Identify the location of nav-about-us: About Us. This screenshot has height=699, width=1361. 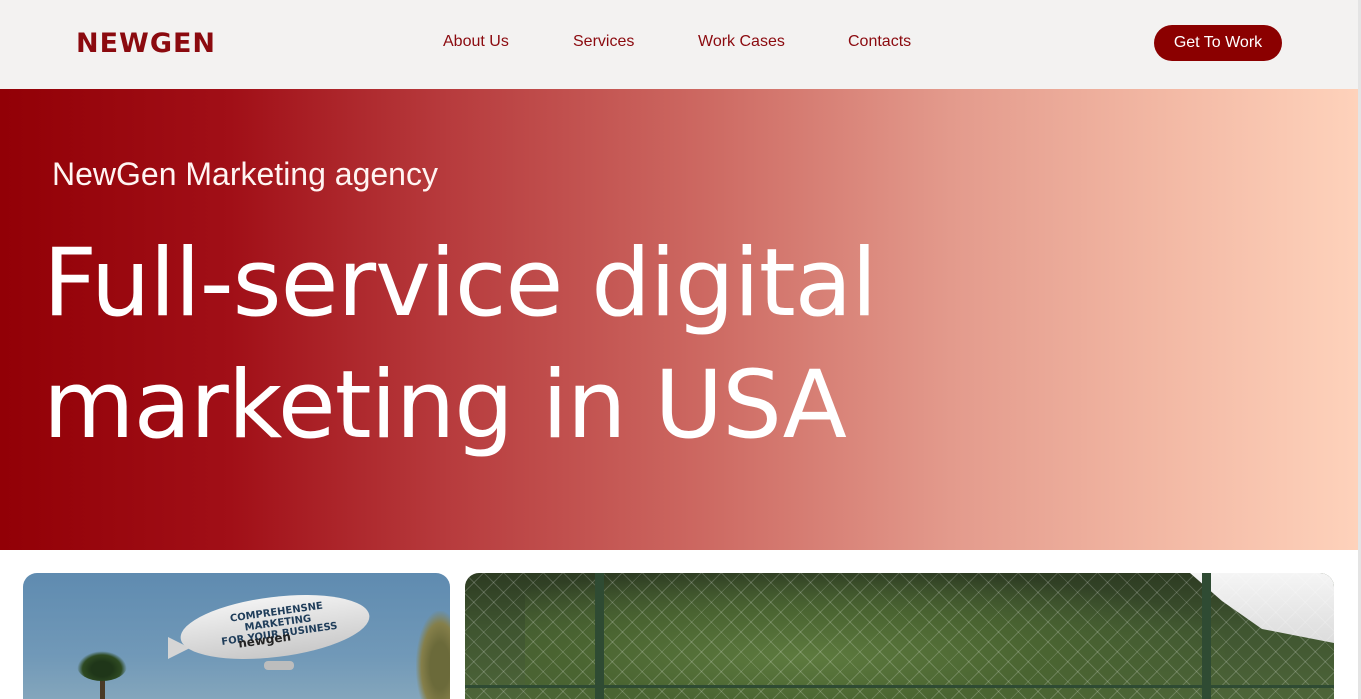
(476, 42).